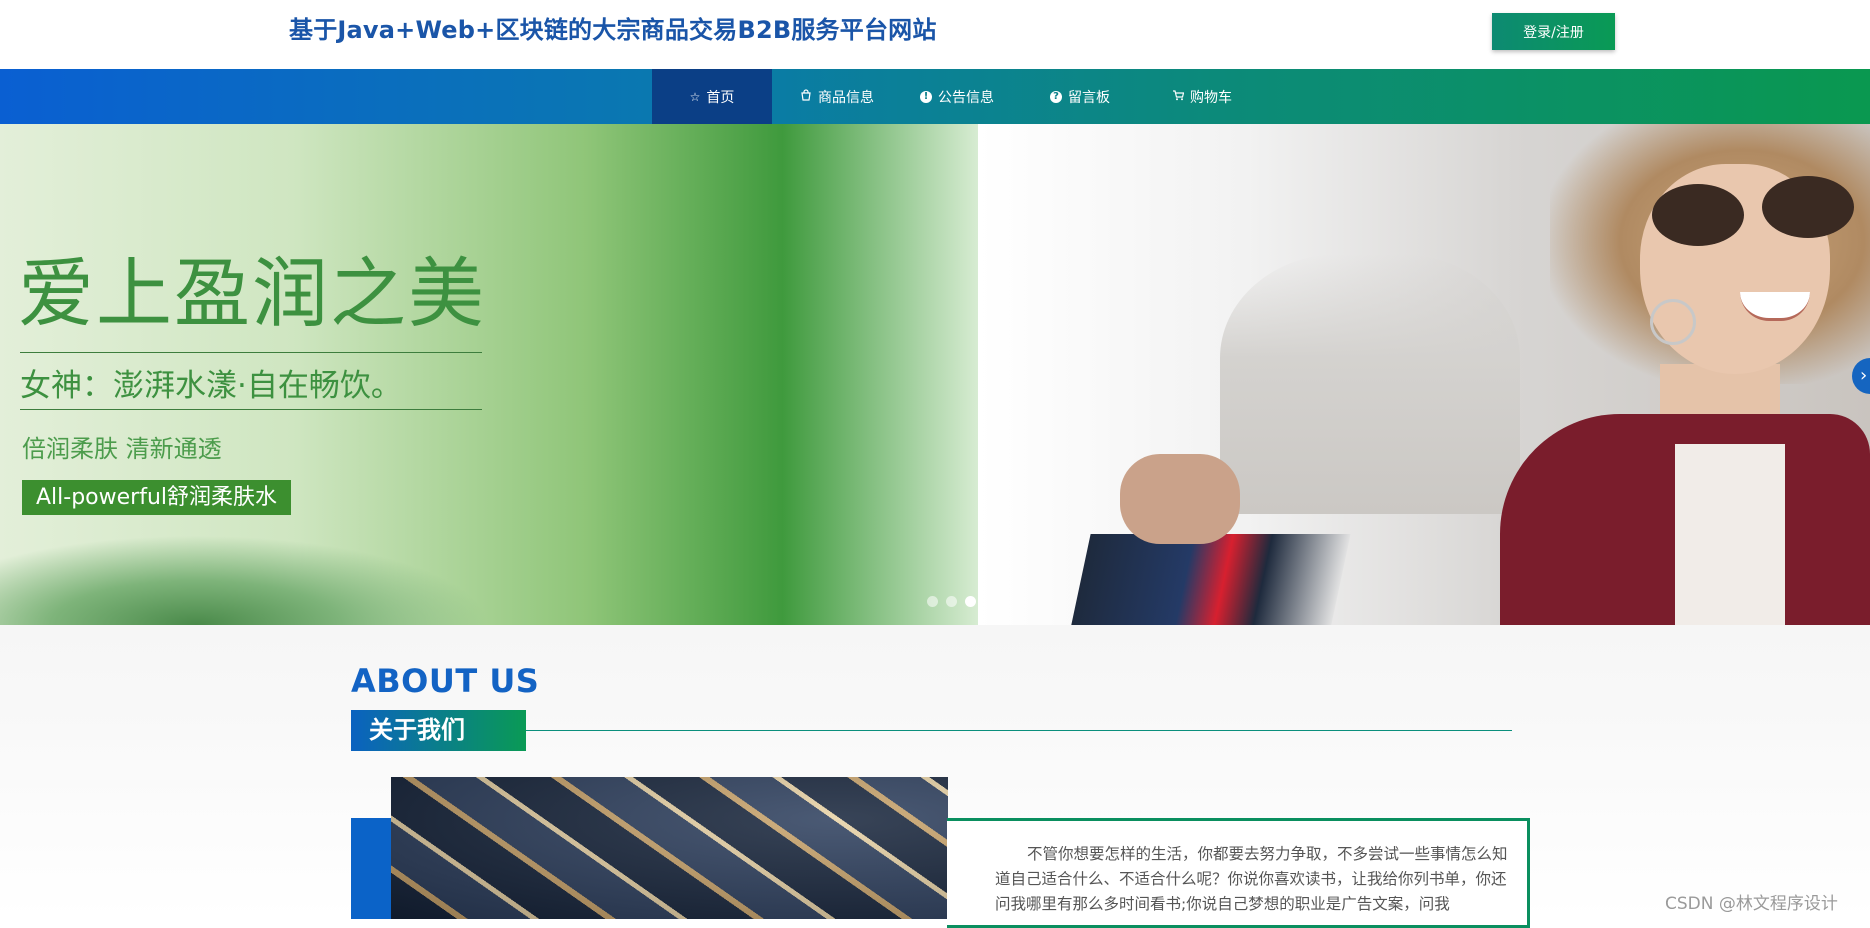  What do you see at coordinates (1056, 96) in the screenshot?
I see `question-icon: ?` at bounding box center [1056, 96].